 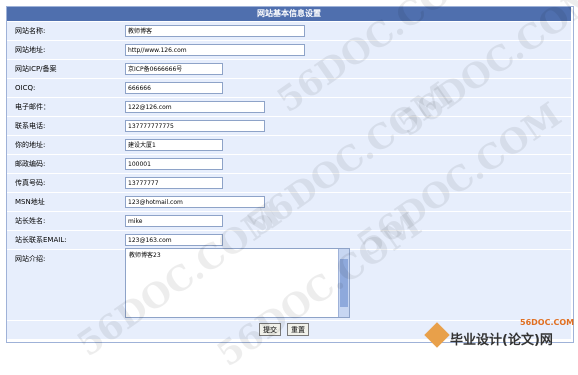 What do you see at coordinates (174, 69) in the screenshot?
I see `icp-field: 京ICP备0666666号` at bounding box center [174, 69].